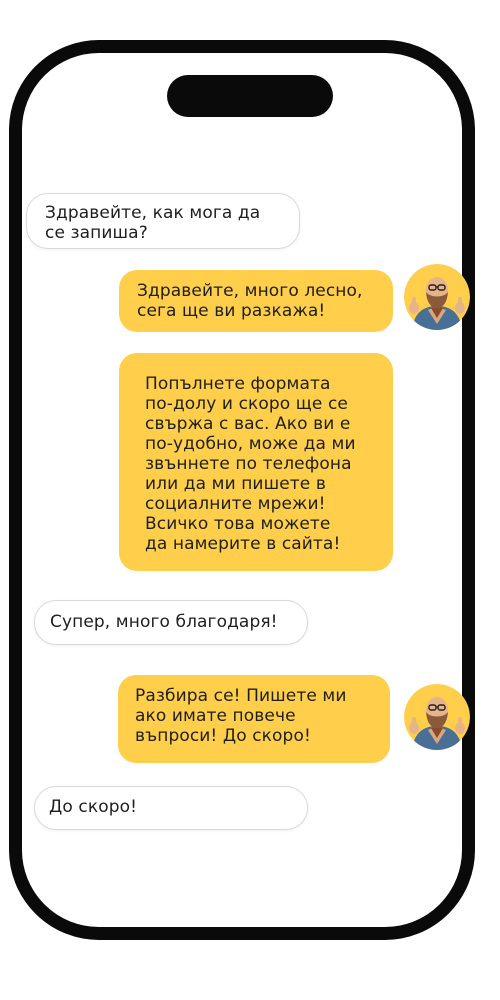  What do you see at coordinates (171, 622) in the screenshot?
I see `message-incoming-2: Супер, много благодаря!` at bounding box center [171, 622].